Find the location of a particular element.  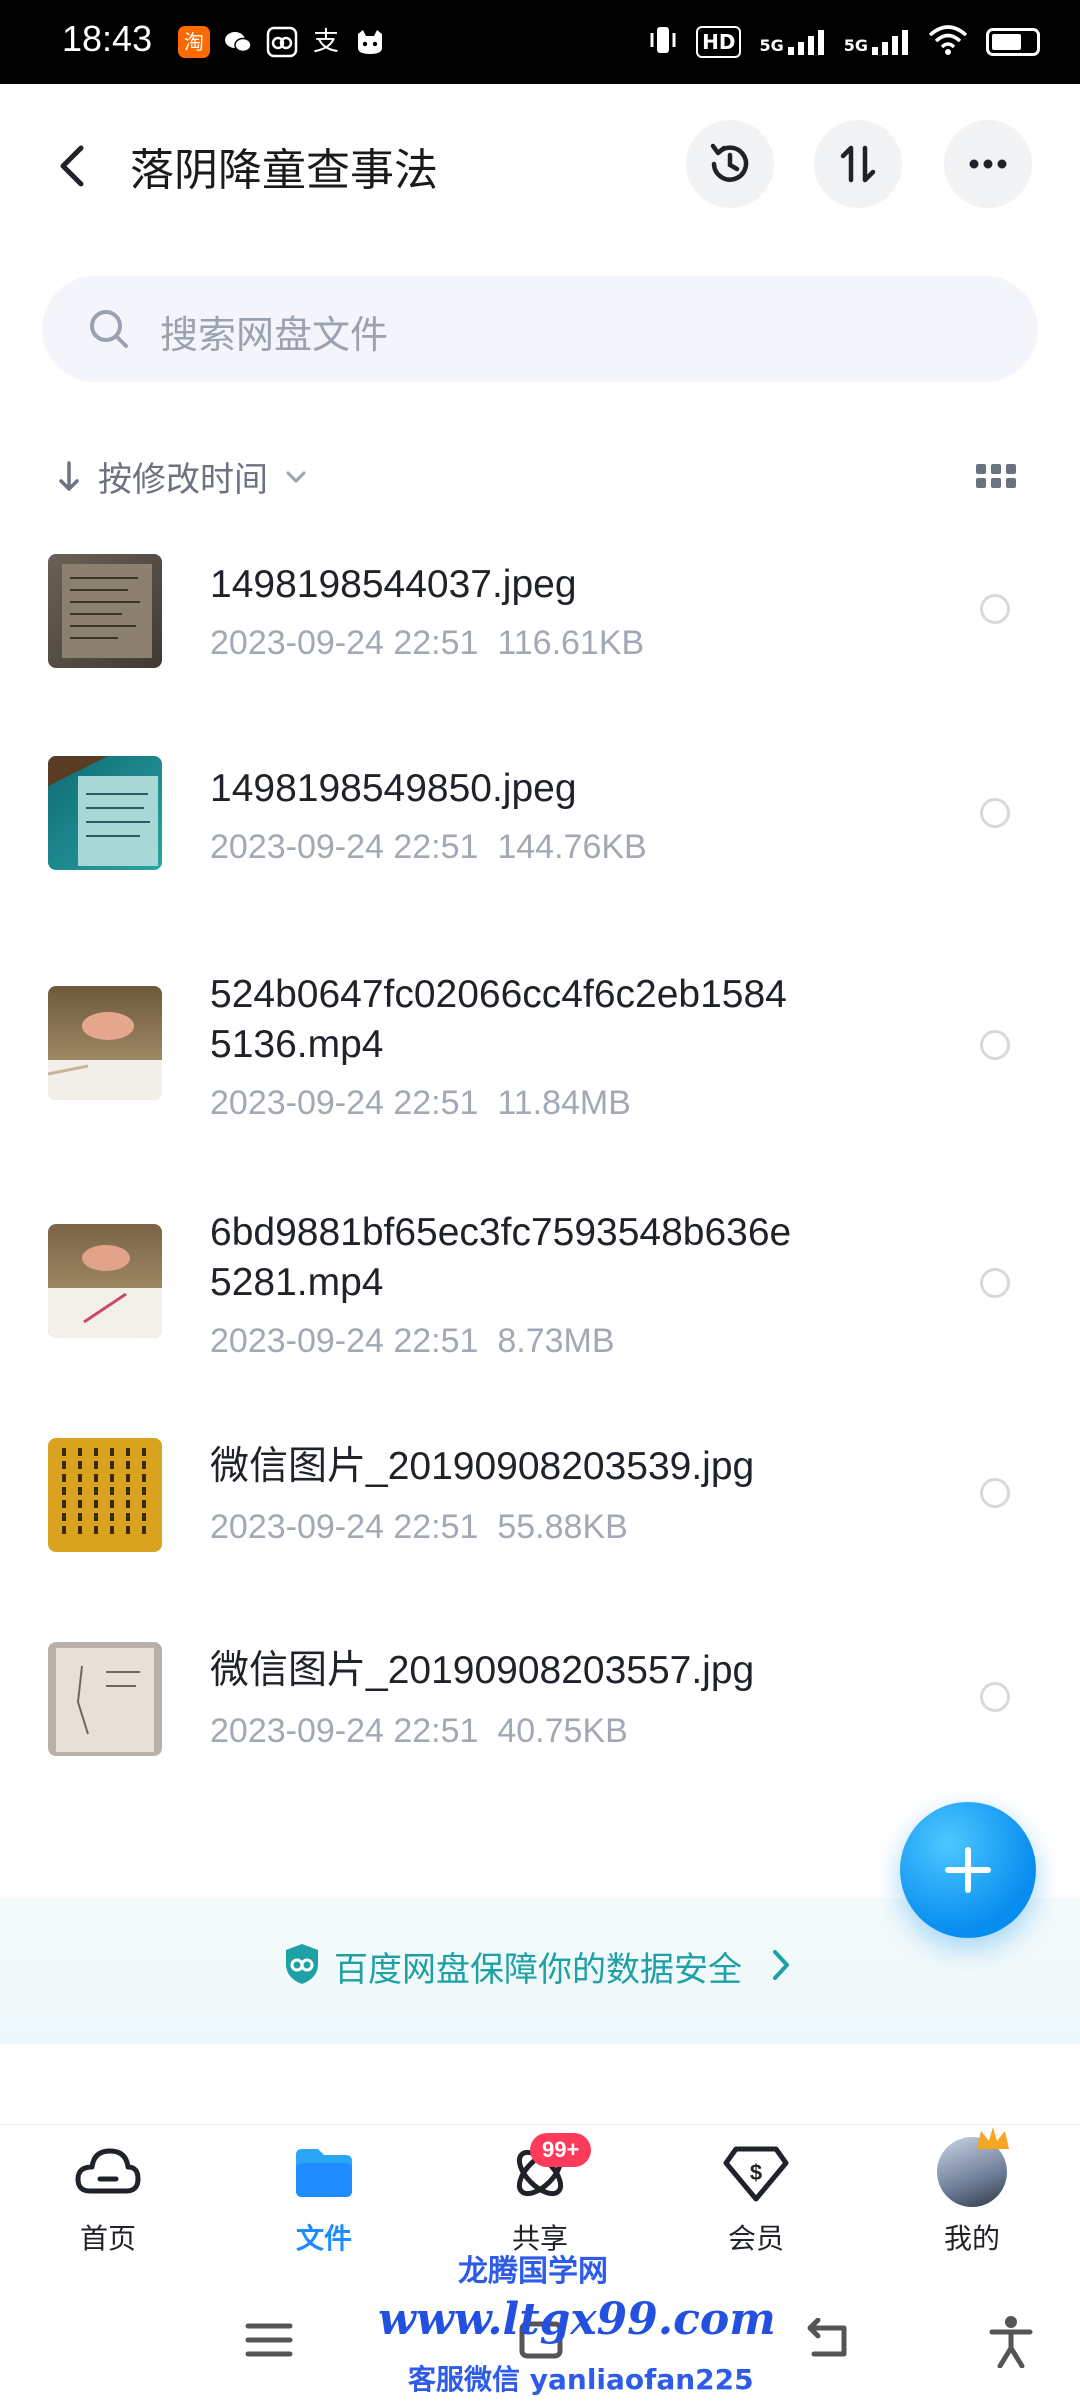

search-placeholder: 搜索网盘文件 is located at coordinates (274, 335).